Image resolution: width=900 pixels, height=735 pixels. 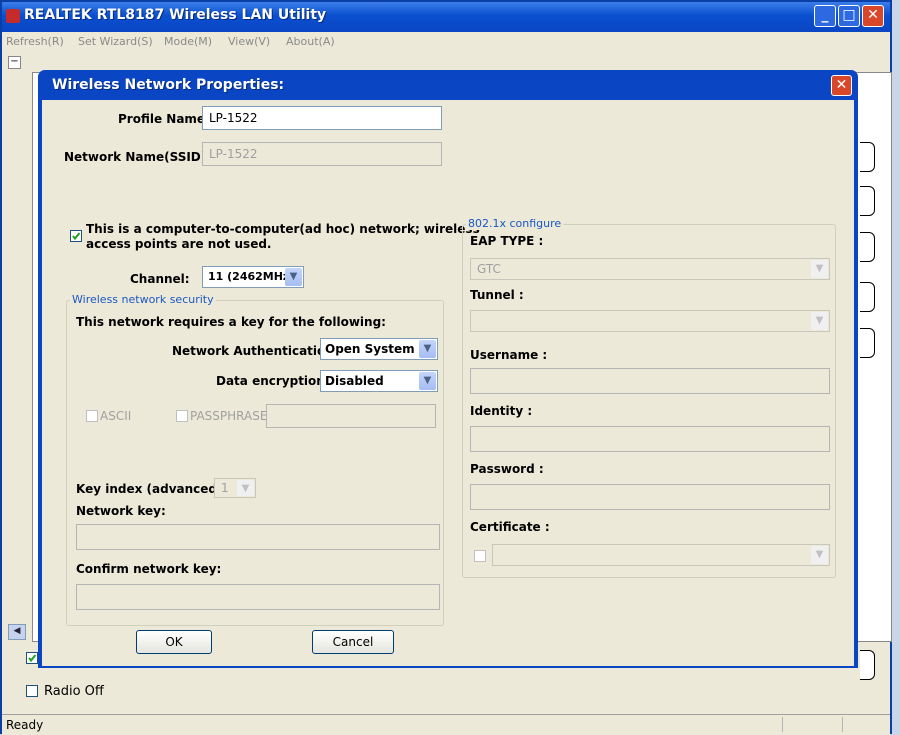 What do you see at coordinates (225, 488) in the screenshot?
I see `key-index-value: 1` at bounding box center [225, 488].